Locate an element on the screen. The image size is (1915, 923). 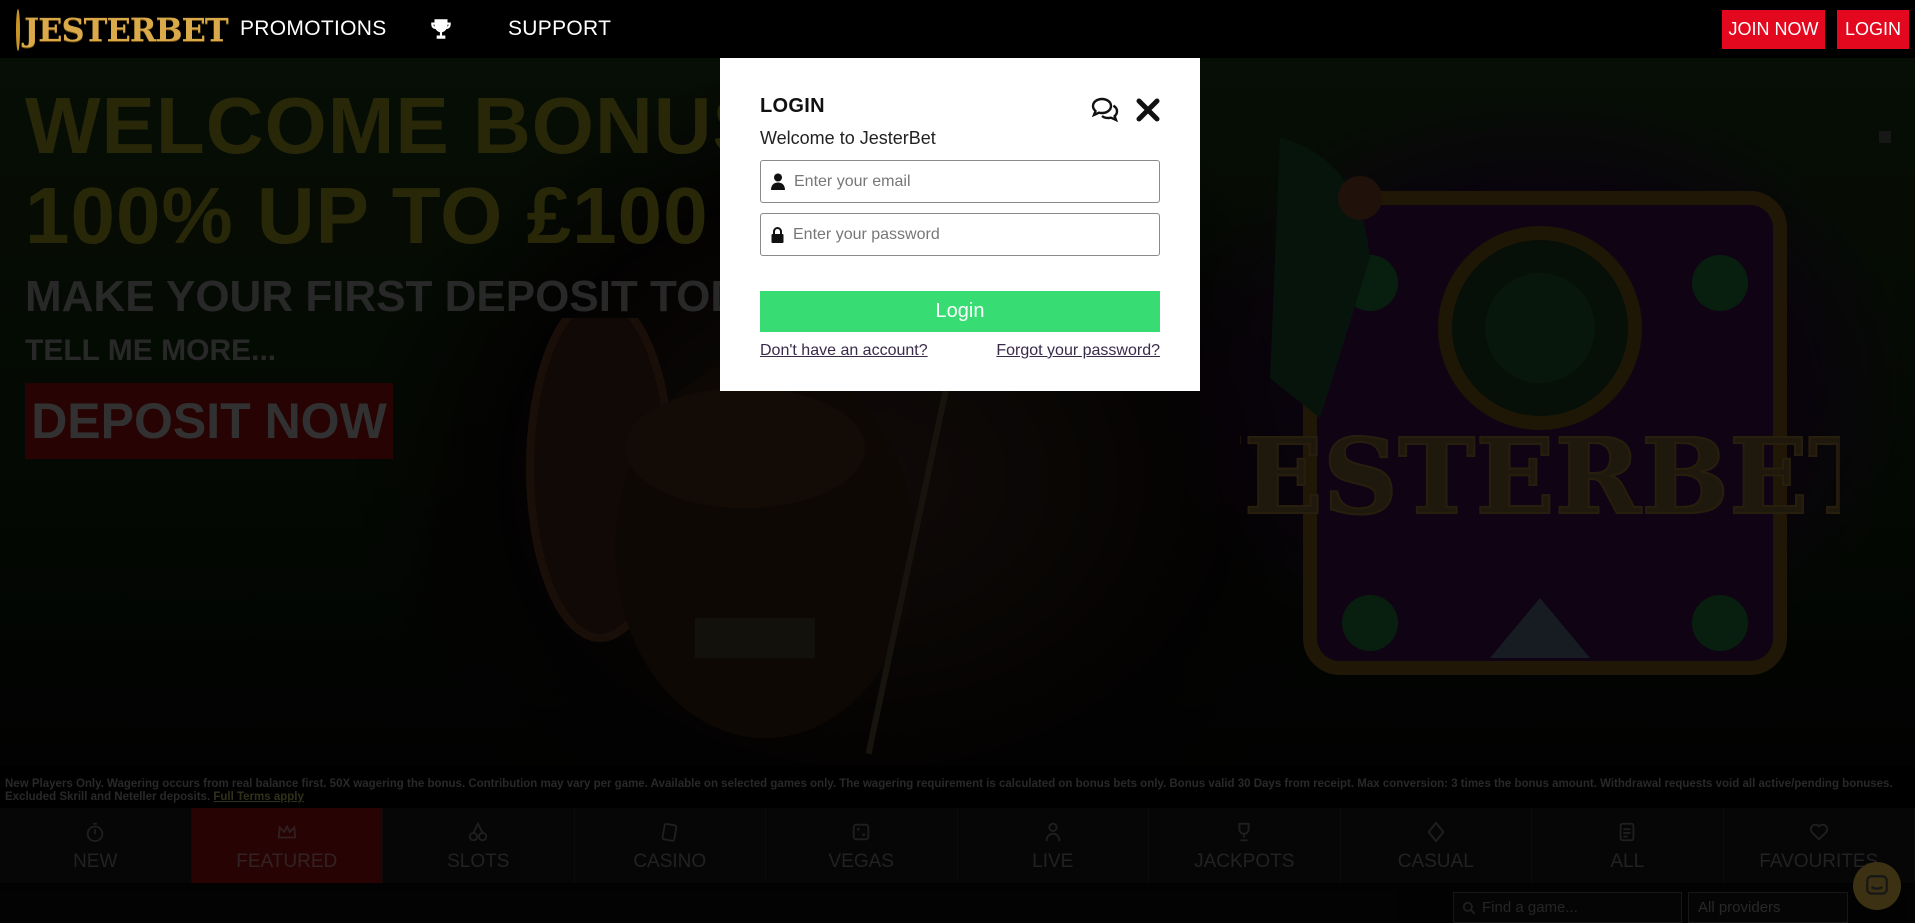
lock-icon is located at coordinates (777, 234).